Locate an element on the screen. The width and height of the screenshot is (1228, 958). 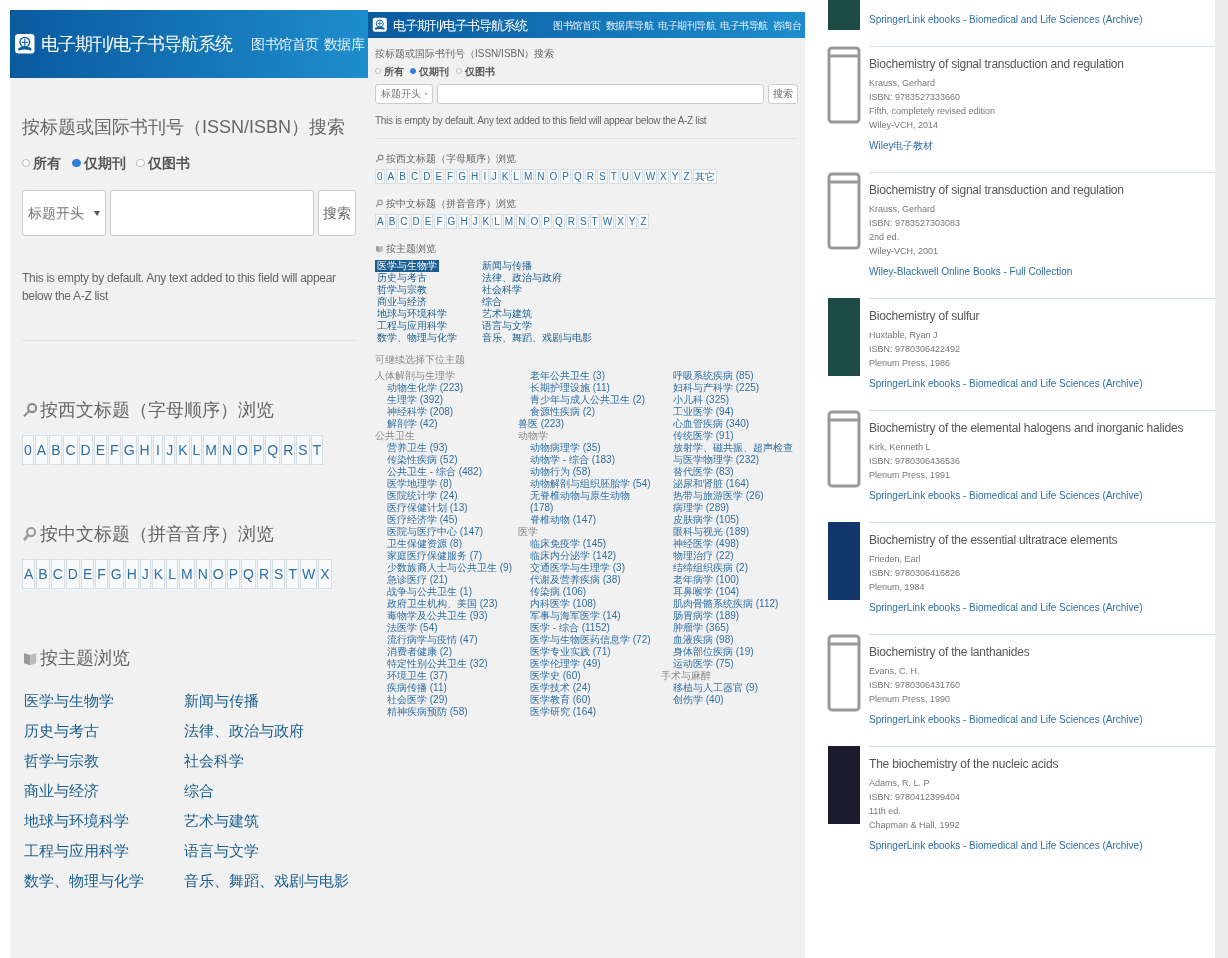
subcategory-link: 神经医学 (498) is located at coordinates (735, 544).